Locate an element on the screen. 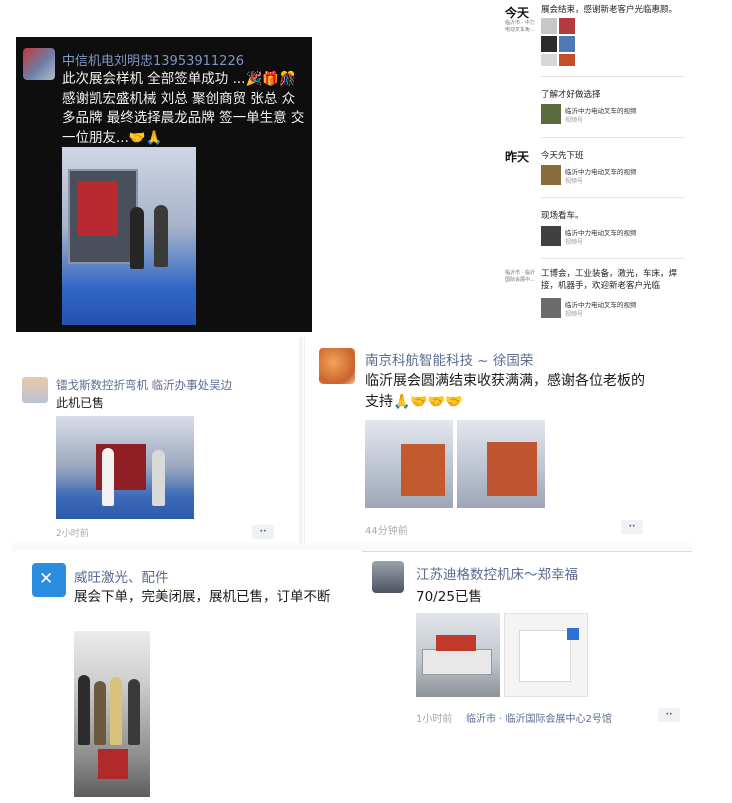 The height and width of the screenshot is (803, 732). message-text: 了解才好做选择 is located at coordinates (571, 95).